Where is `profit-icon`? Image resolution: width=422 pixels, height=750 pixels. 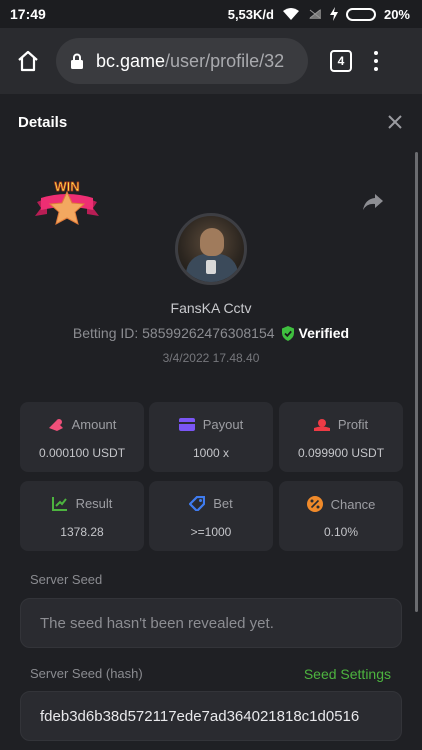
profit-icon is located at coordinates (321, 424).